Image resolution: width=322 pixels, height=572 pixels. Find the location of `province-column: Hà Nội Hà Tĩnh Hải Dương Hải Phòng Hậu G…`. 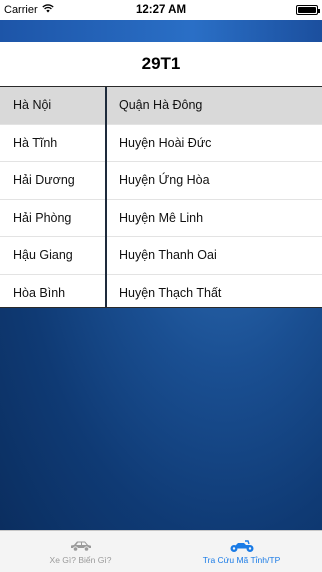

province-column: Hà Nội Hà Tĩnh Hải Dương Hải Phòng Hậu G… is located at coordinates (53, 197).